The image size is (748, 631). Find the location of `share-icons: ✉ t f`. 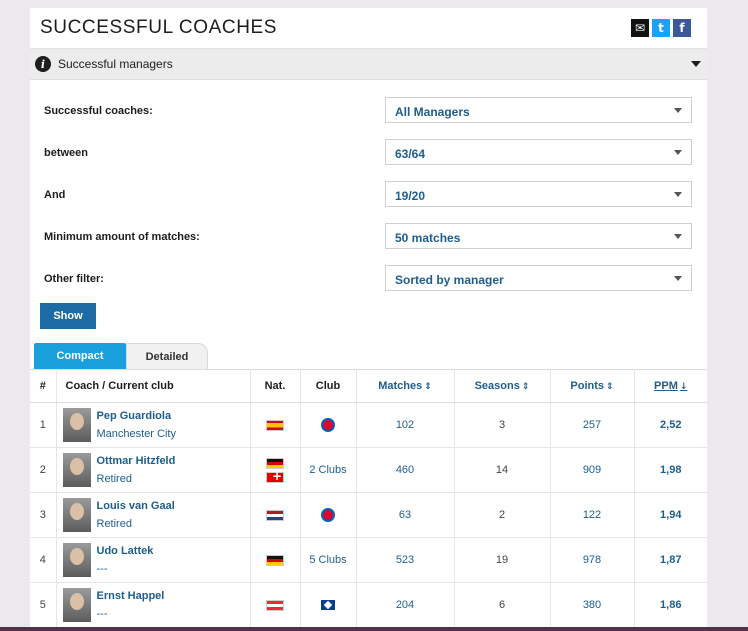

share-icons: ✉ t f is located at coordinates (661, 28).